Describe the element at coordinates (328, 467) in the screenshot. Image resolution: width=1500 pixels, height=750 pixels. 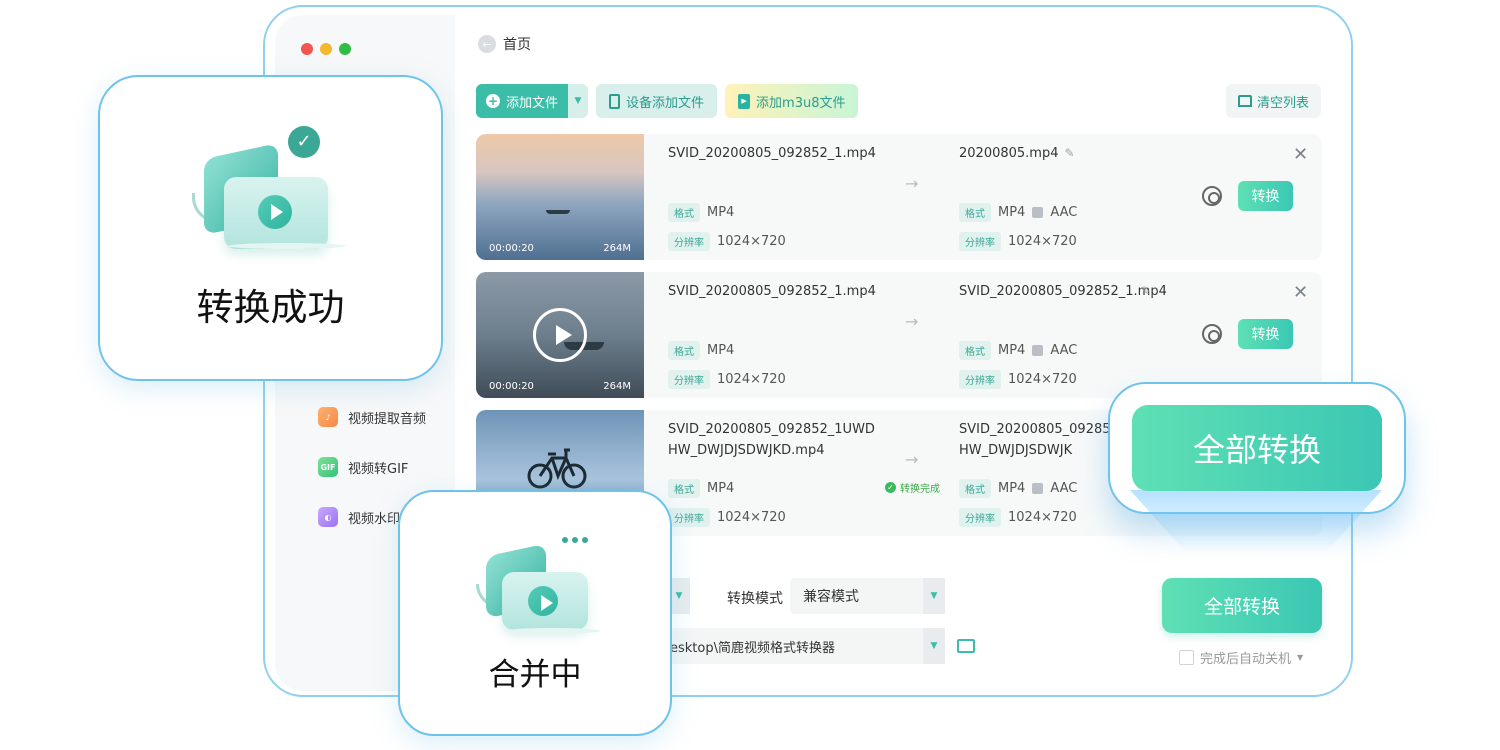
I see `gif-icon: GIF` at that location.